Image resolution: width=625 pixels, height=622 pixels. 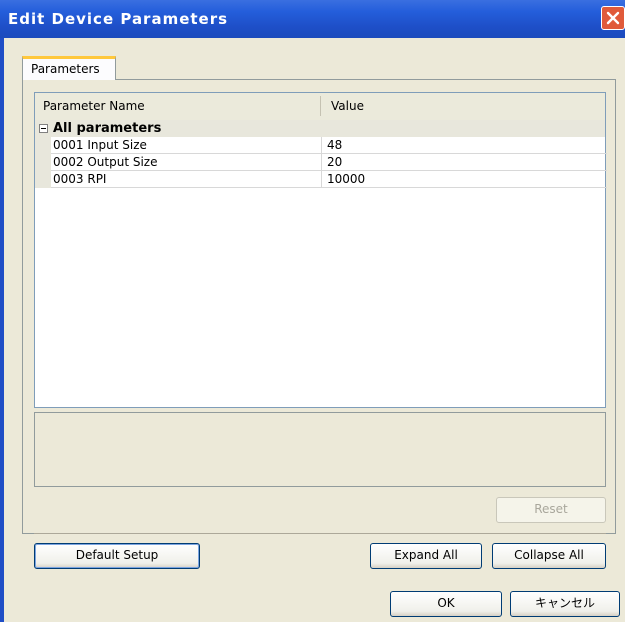 What do you see at coordinates (346, 179) in the screenshot?
I see `parameter-value: 10000` at bounding box center [346, 179].